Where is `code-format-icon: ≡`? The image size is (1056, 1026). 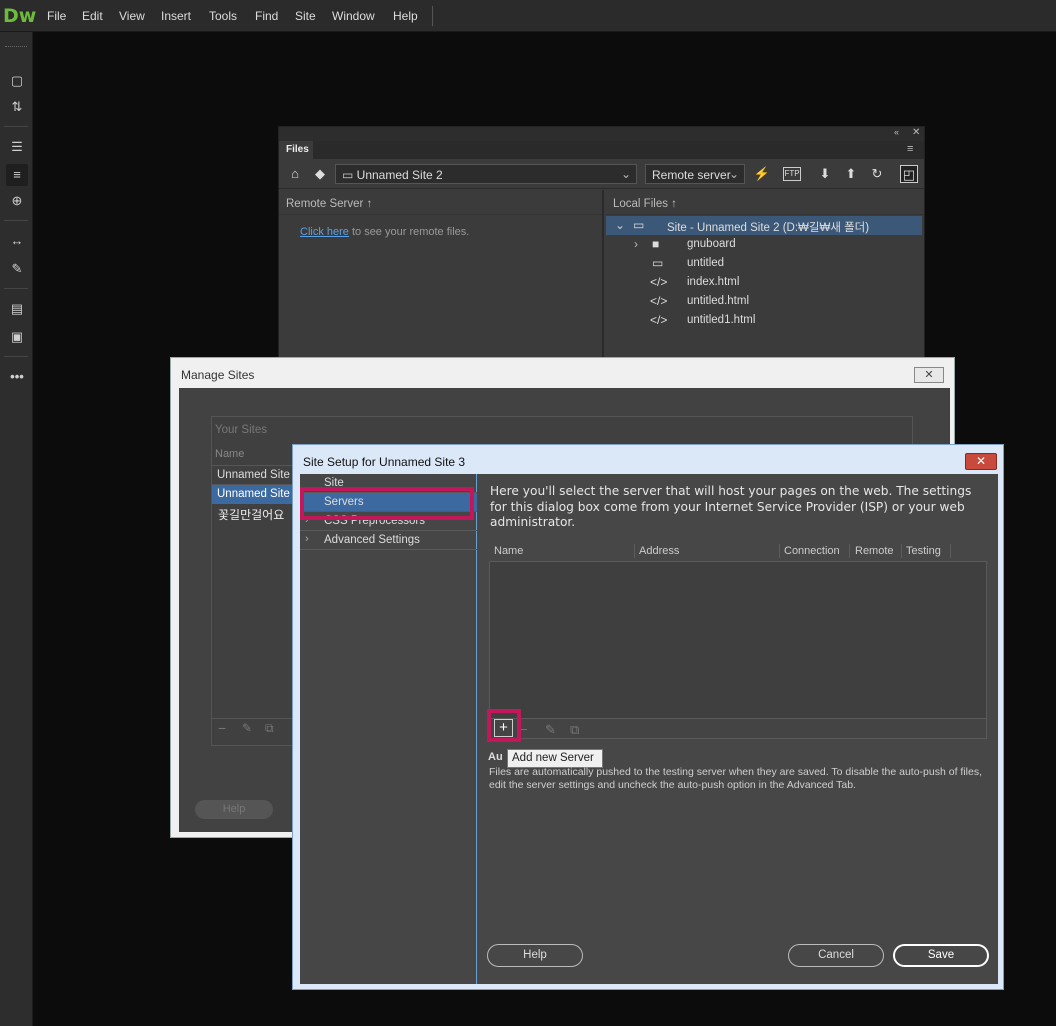 code-format-icon: ≡ is located at coordinates (17, 175).